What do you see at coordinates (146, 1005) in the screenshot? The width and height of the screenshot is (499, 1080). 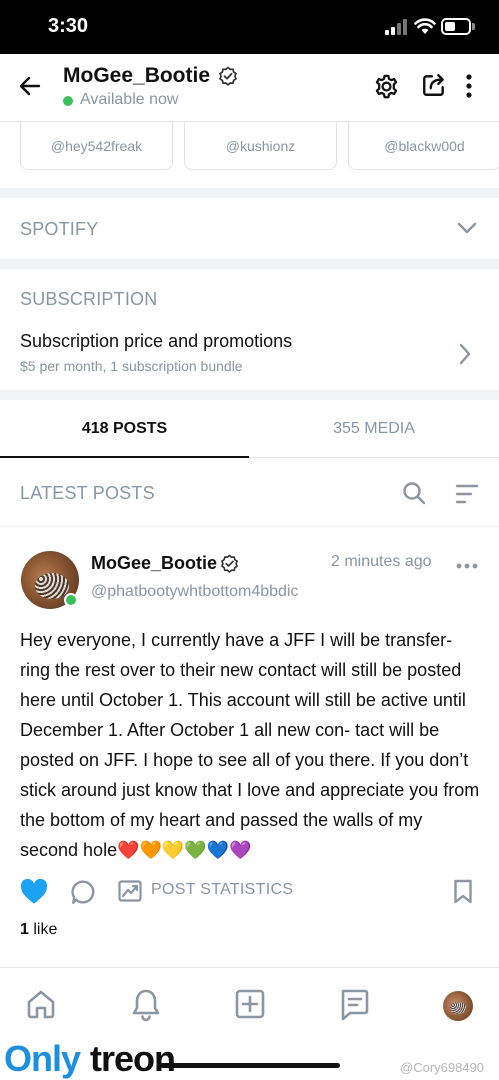 I see `notifications-bell-icon` at bounding box center [146, 1005].